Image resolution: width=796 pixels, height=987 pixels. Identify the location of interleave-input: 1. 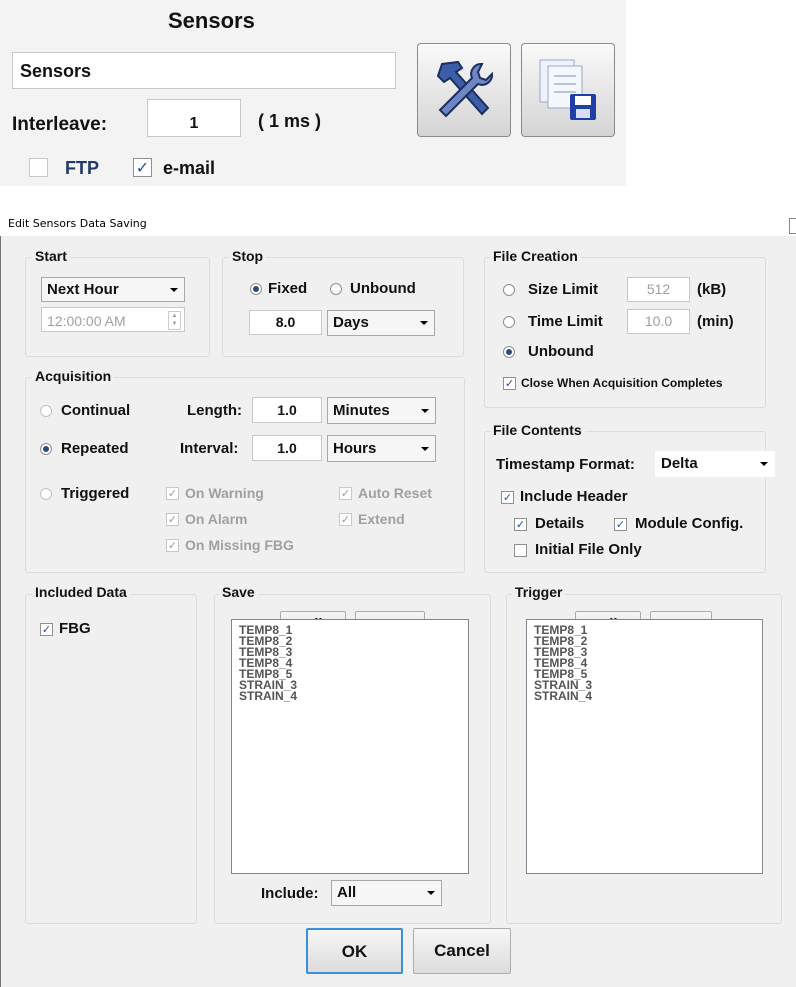
(194, 118).